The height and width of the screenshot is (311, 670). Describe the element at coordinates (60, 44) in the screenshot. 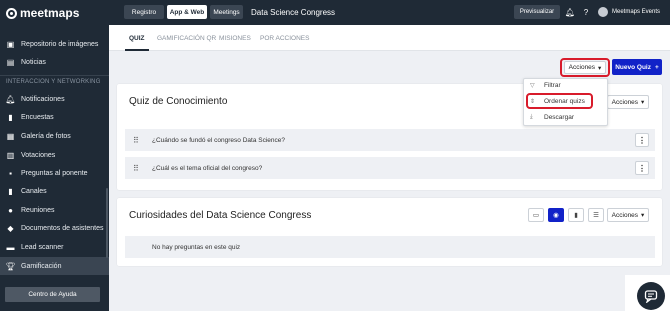

I see `sidebar-item-label: Repositorio de imágenes` at that location.